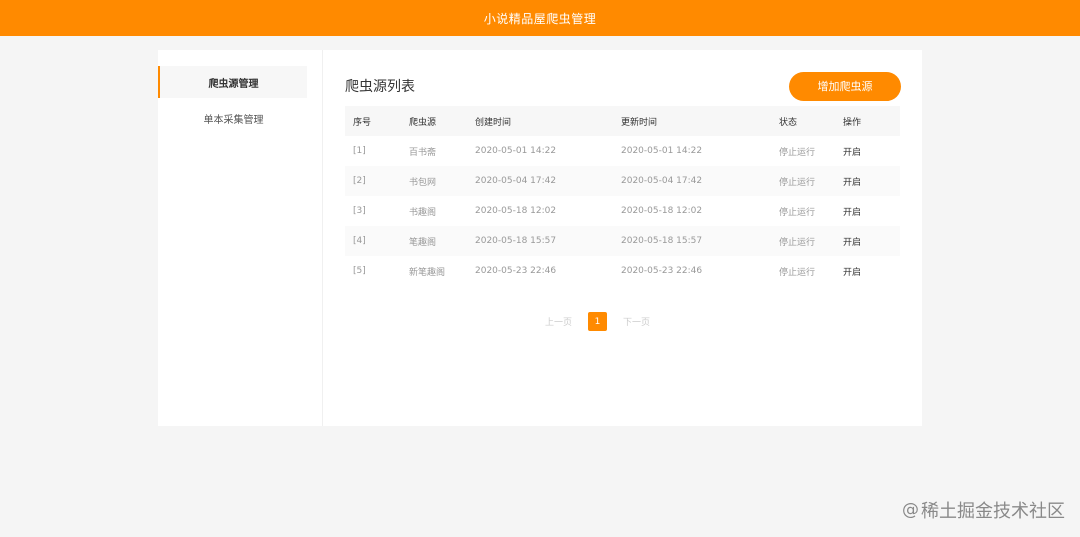 The image size is (1080, 537). I want to click on cell-updated: 2020-05-04 17:42, so click(662, 181).